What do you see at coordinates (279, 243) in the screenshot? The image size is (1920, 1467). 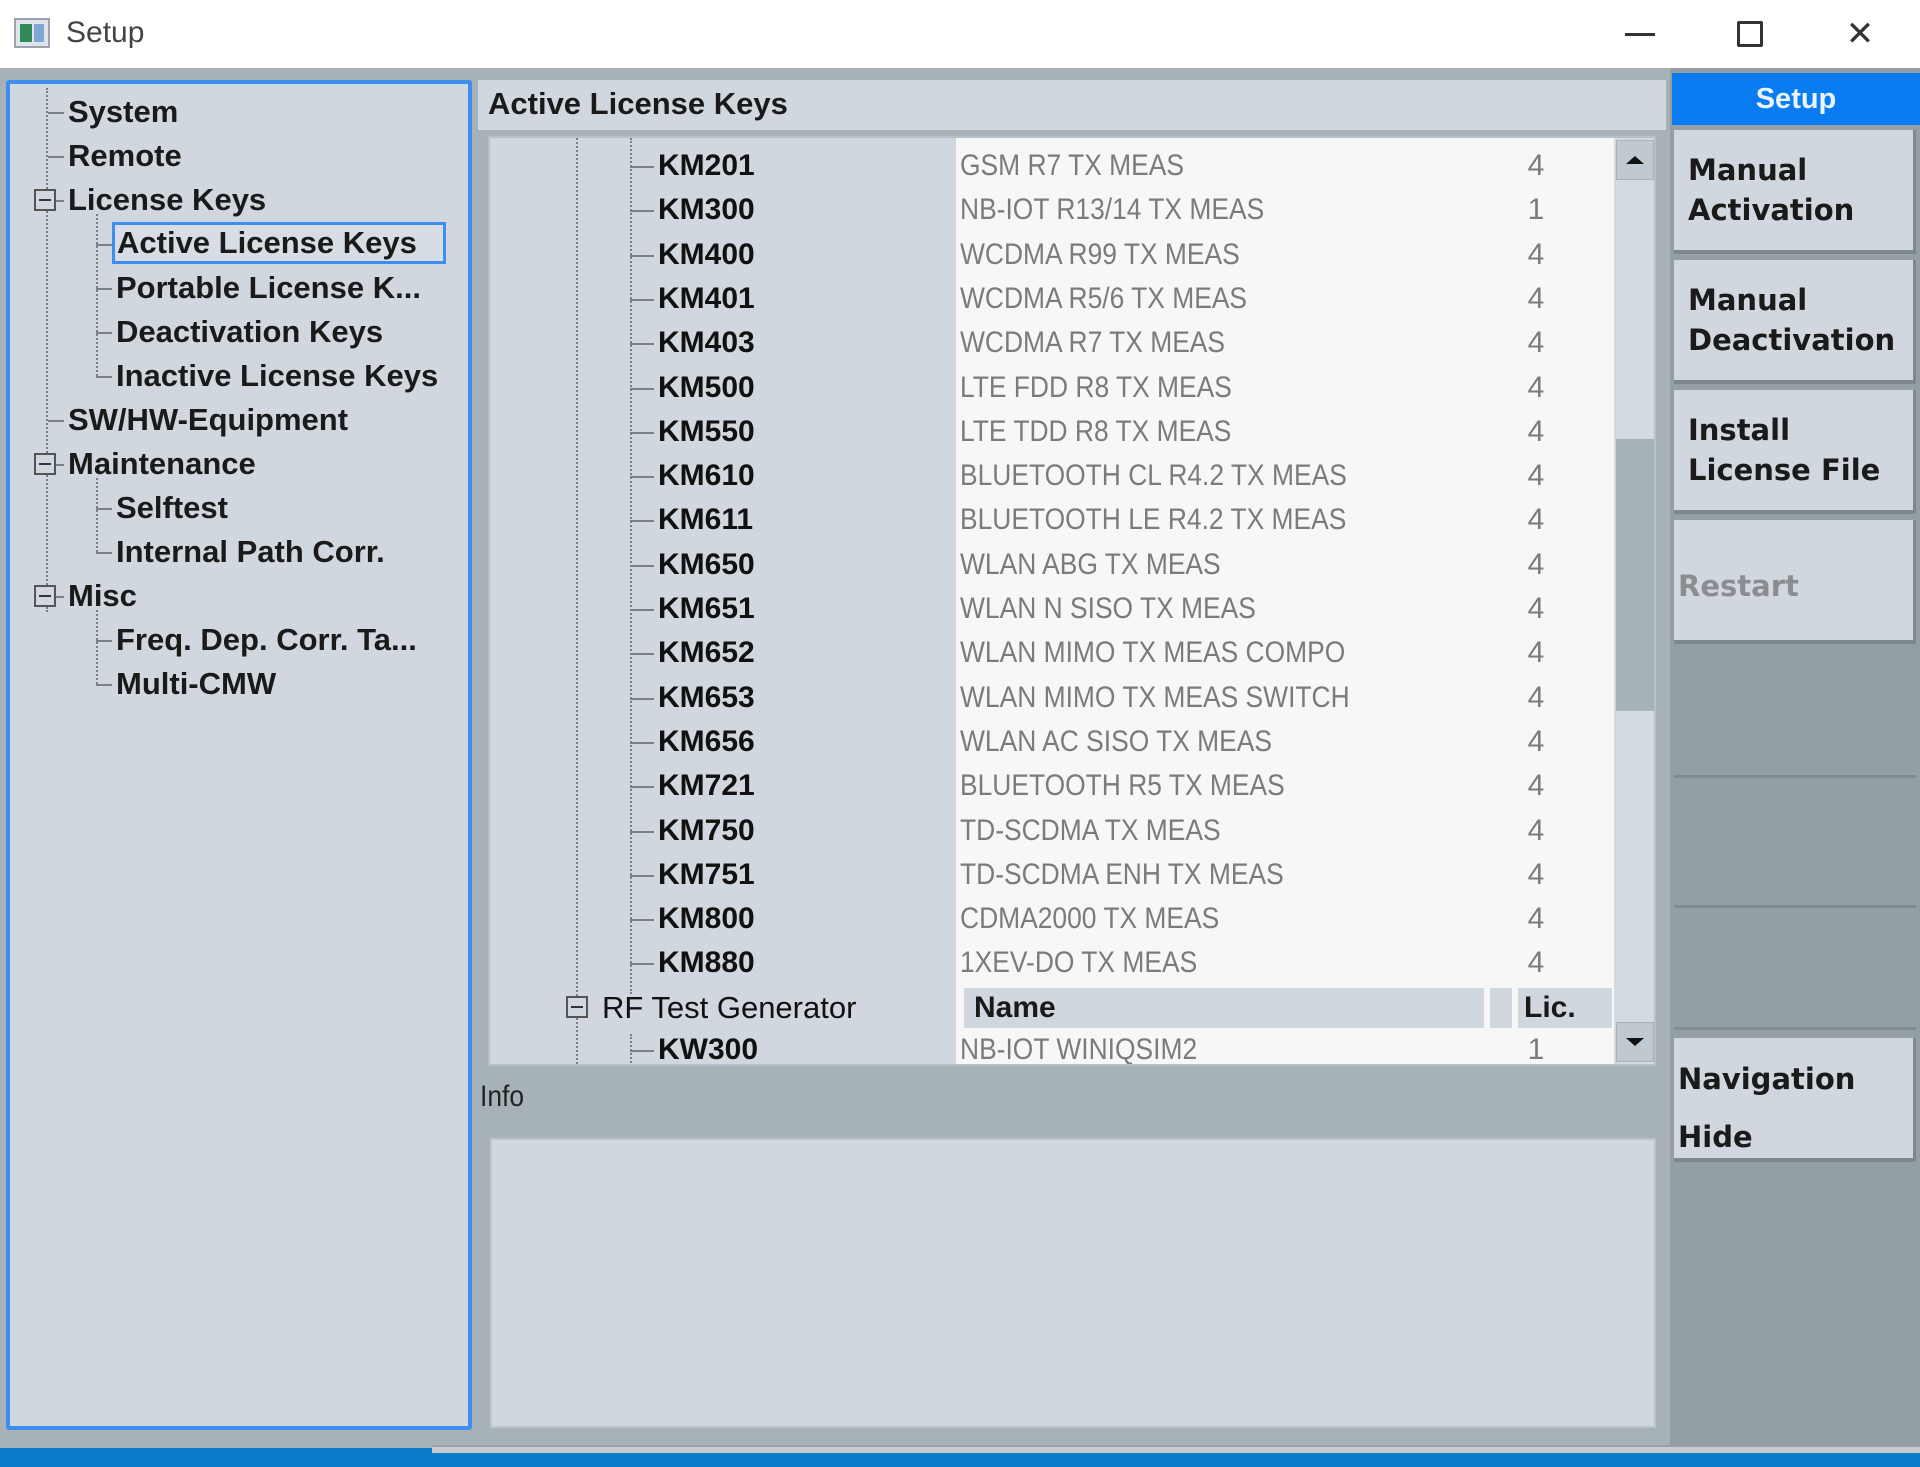 I see `nav-item-active-license-keys: Active License Keys` at bounding box center [279, 243].